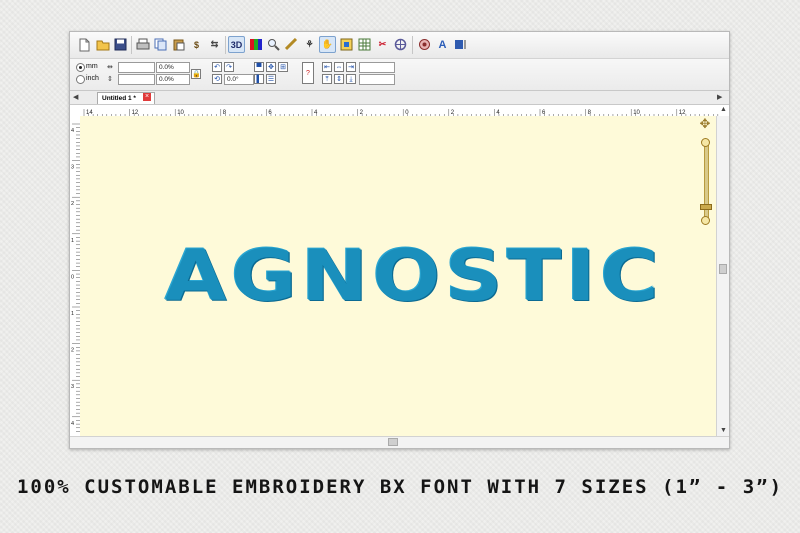 This screenshot has height=533, width=800. What do you see at coordinates (80, 79) in the screenshot?
I see `unit-inch-radio` at bounding box center [80, 79].